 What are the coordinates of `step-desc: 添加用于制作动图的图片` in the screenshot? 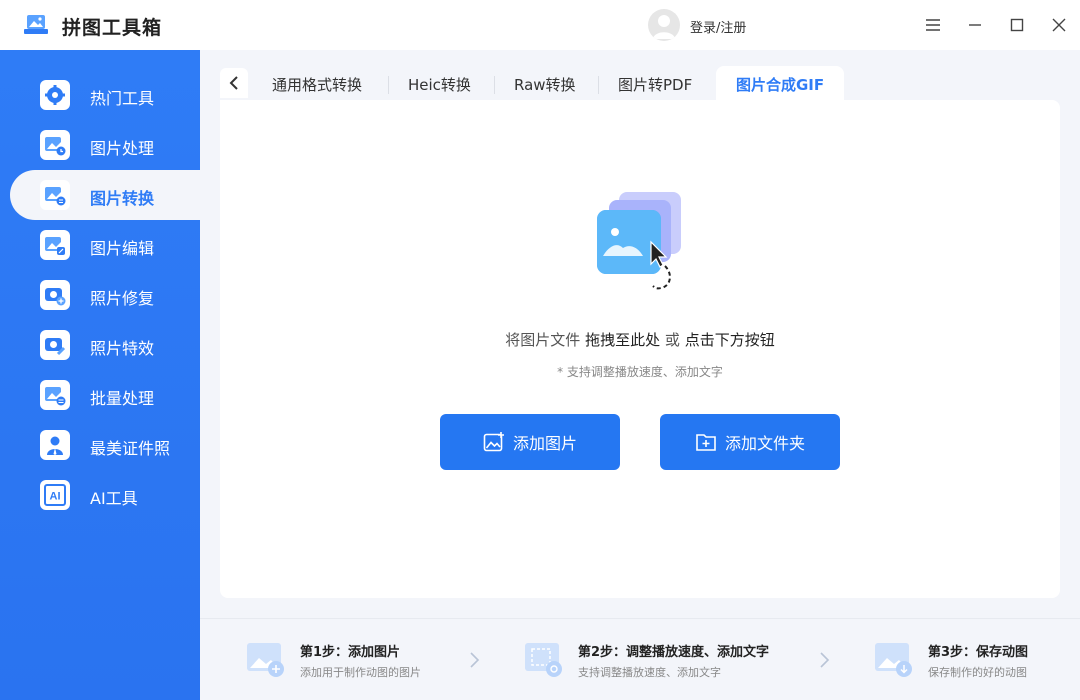 It's located at (360, 672).